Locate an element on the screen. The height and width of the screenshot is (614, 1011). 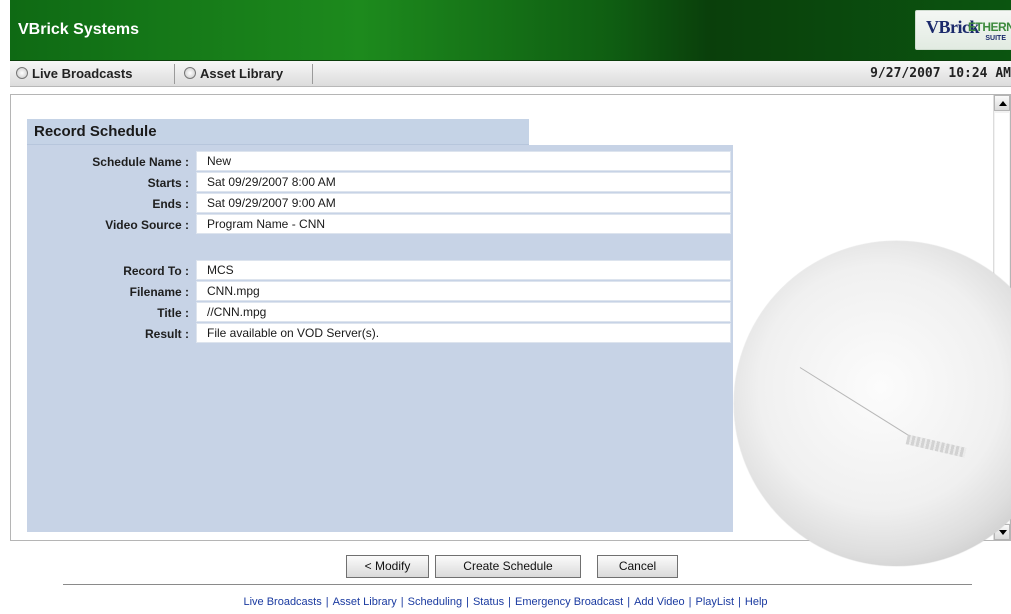
page-title: Record Schedule is located at coordinates (95, 131).